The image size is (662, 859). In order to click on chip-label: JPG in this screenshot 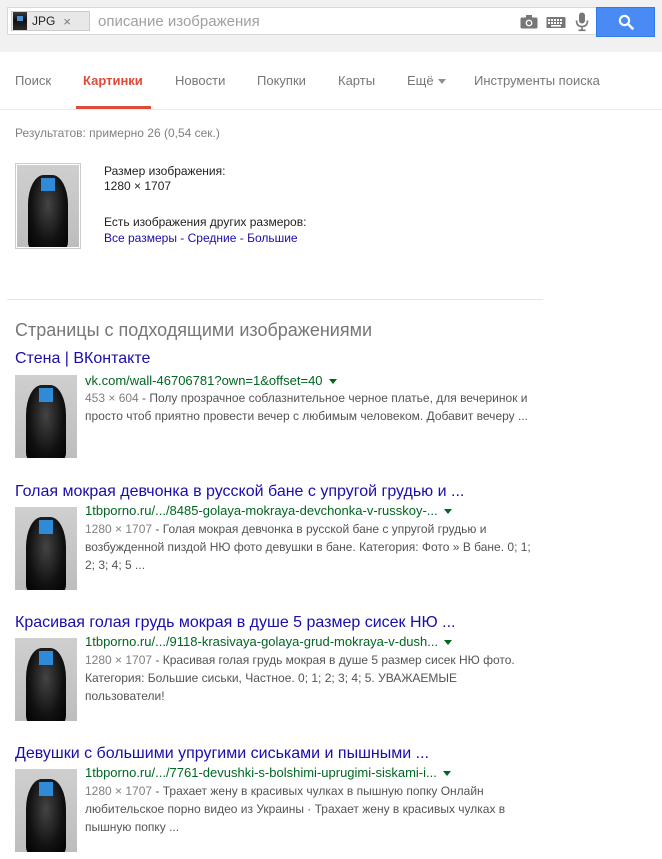, I will do `click(44, 21)`.